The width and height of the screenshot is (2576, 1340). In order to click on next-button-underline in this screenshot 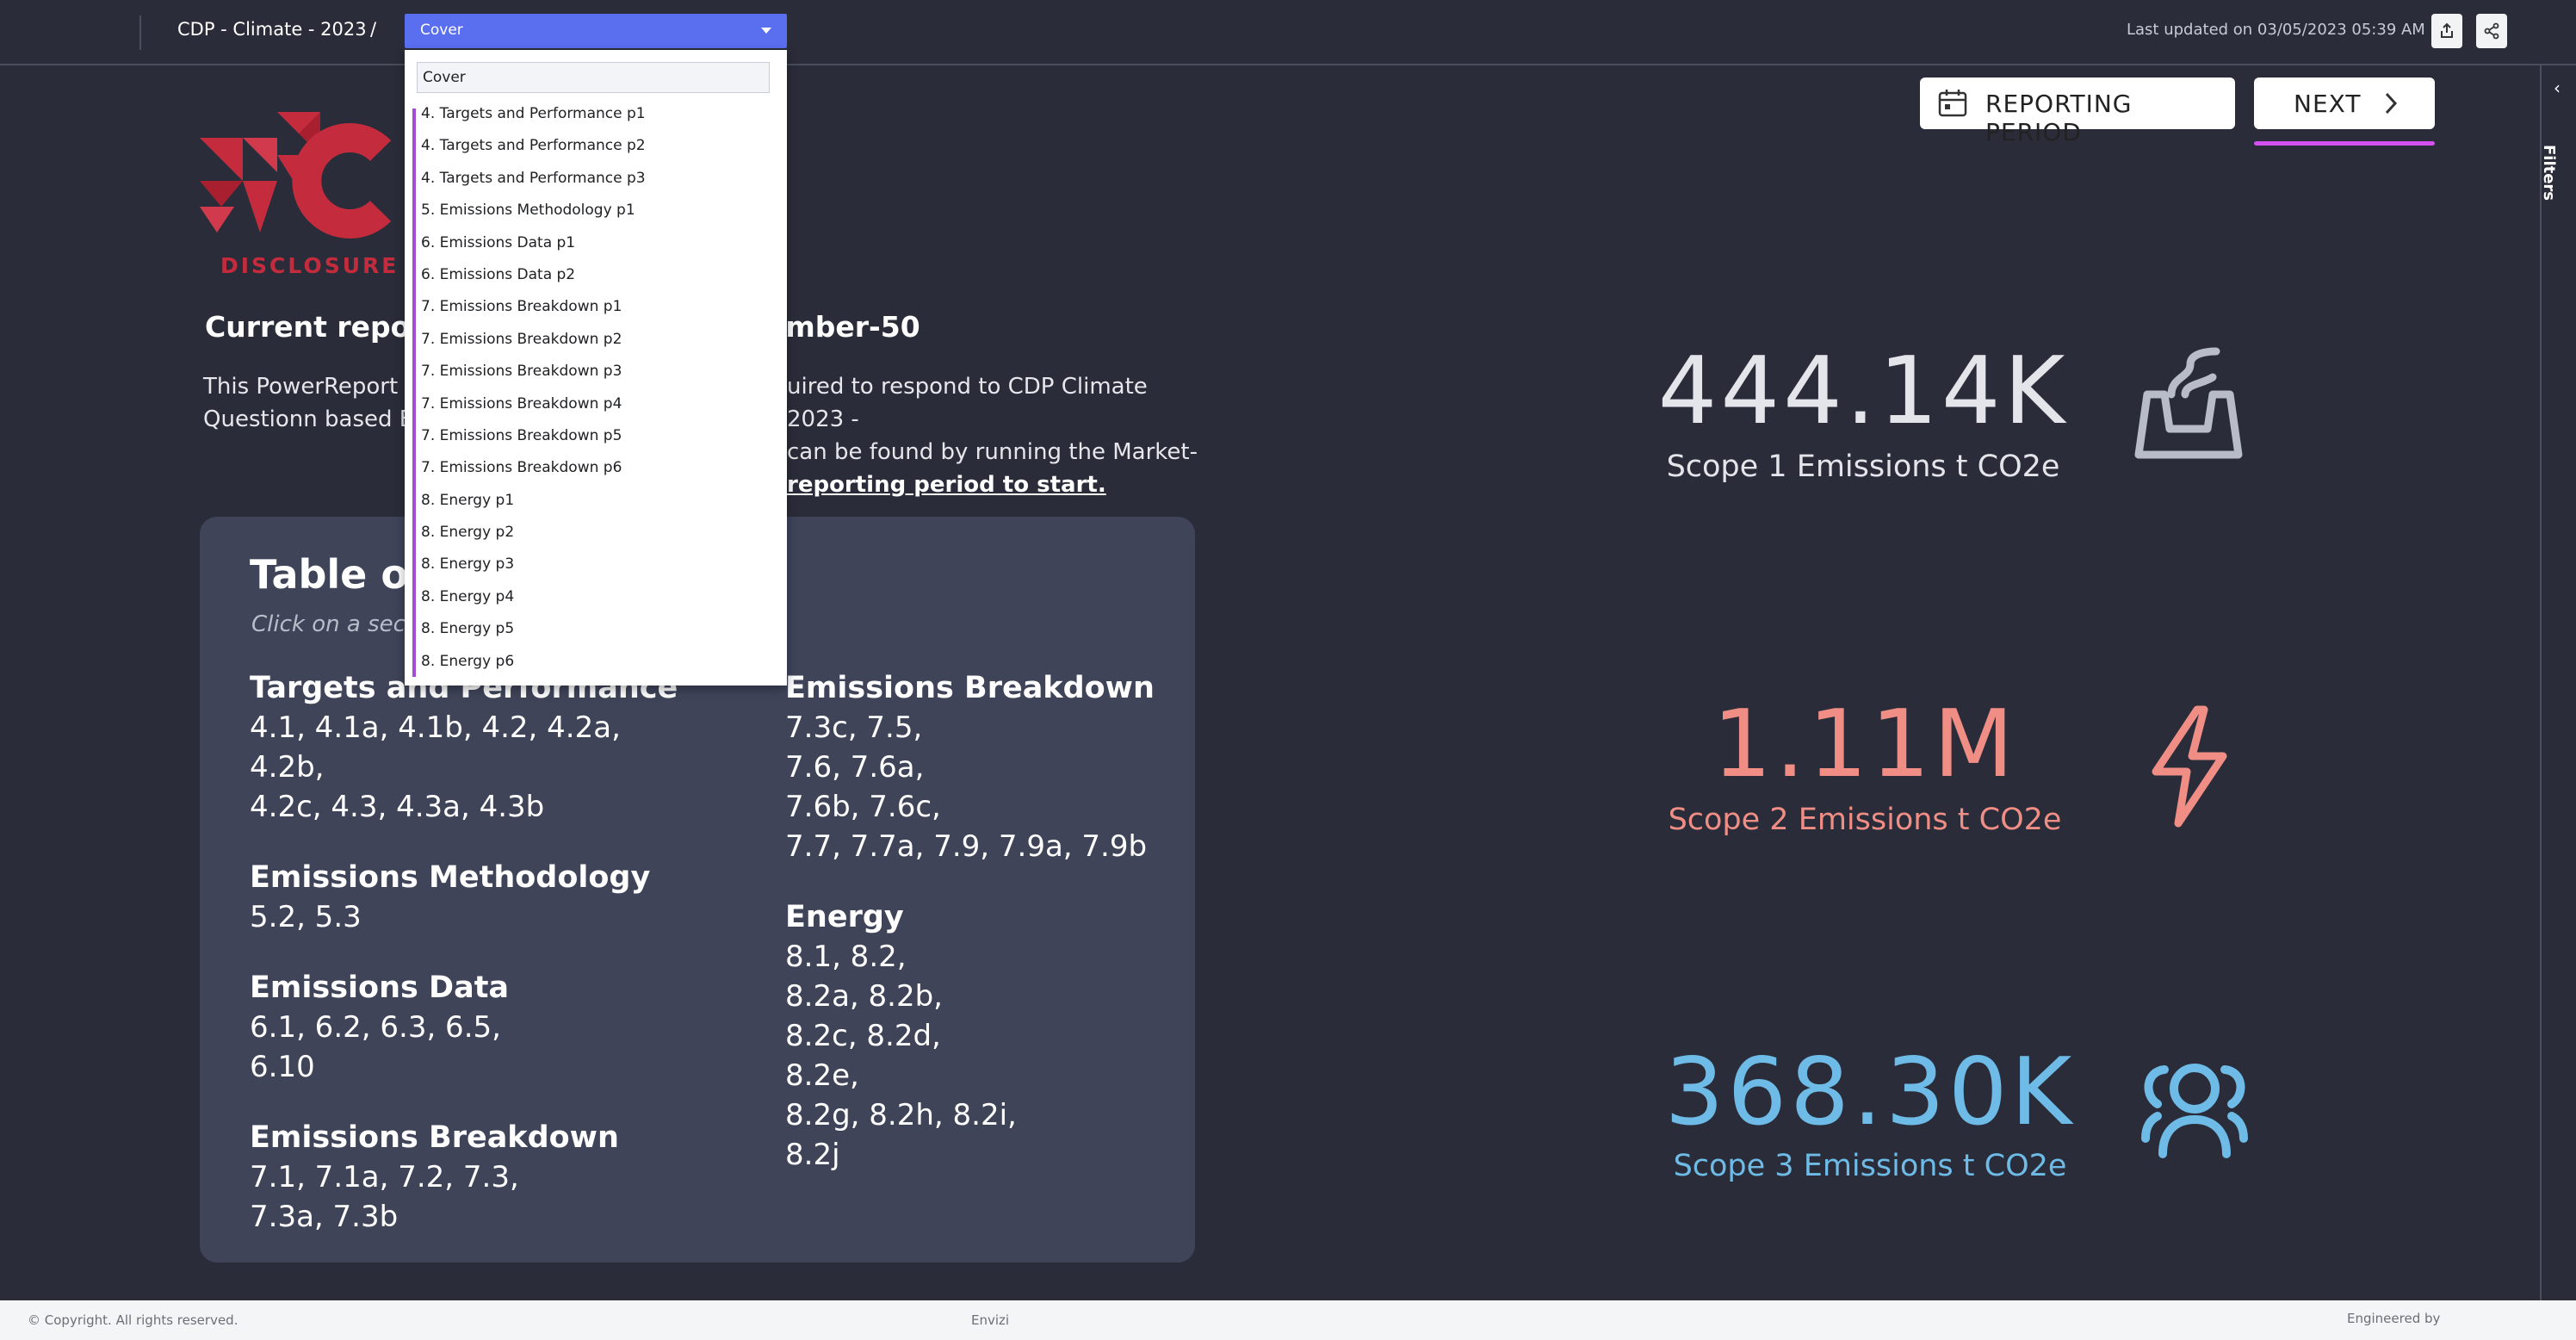, I will do `click(2344, 143)`.